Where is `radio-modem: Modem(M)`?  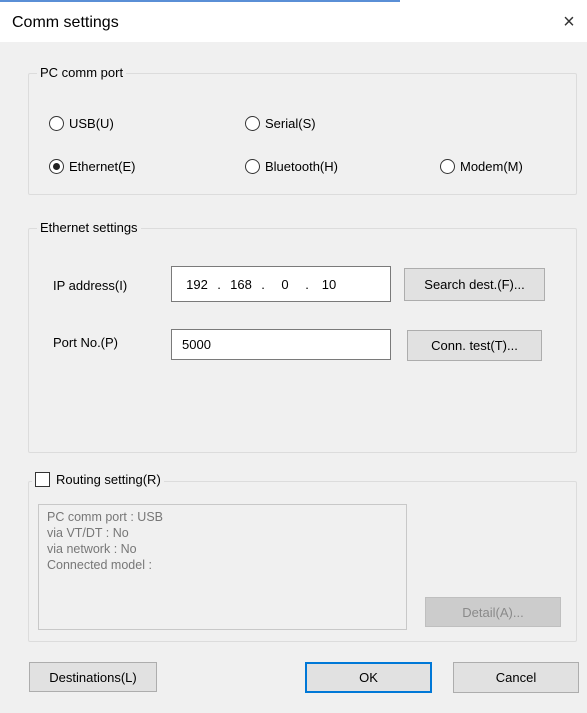
radio-modem: Modem(M) is located at coordinates (481, 166).